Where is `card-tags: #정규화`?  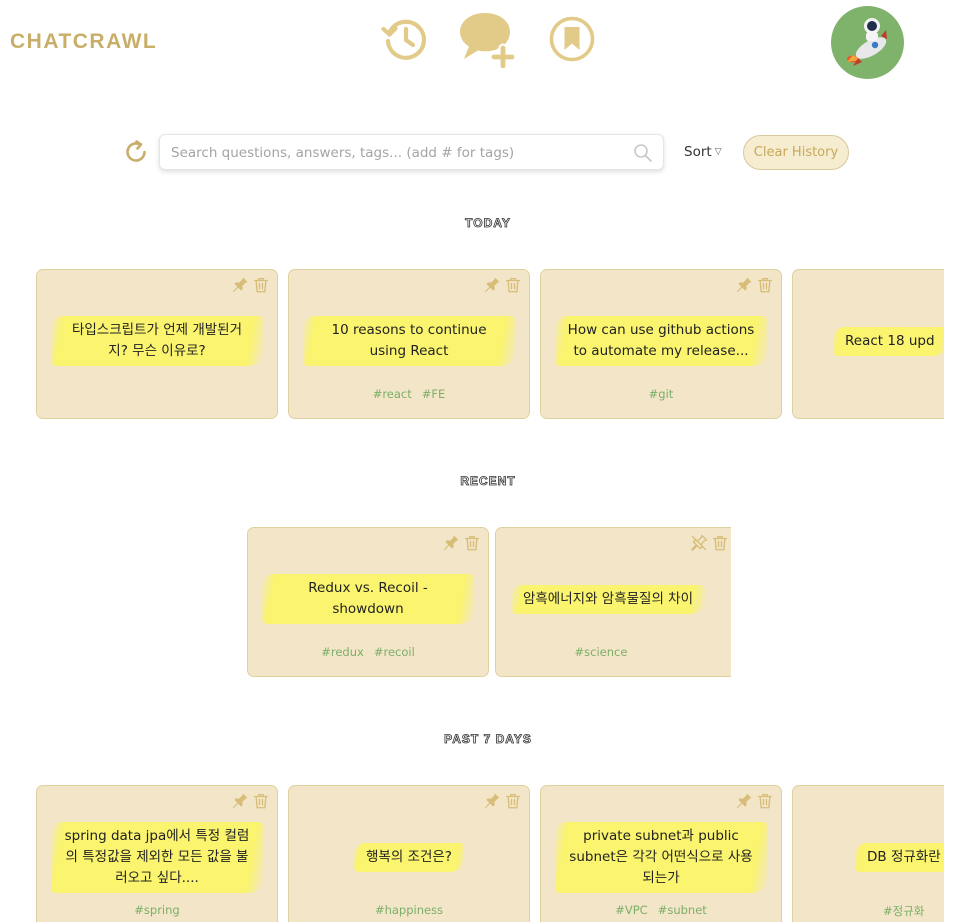 card-tags: #정규화 is located at coordinates (903, 911).